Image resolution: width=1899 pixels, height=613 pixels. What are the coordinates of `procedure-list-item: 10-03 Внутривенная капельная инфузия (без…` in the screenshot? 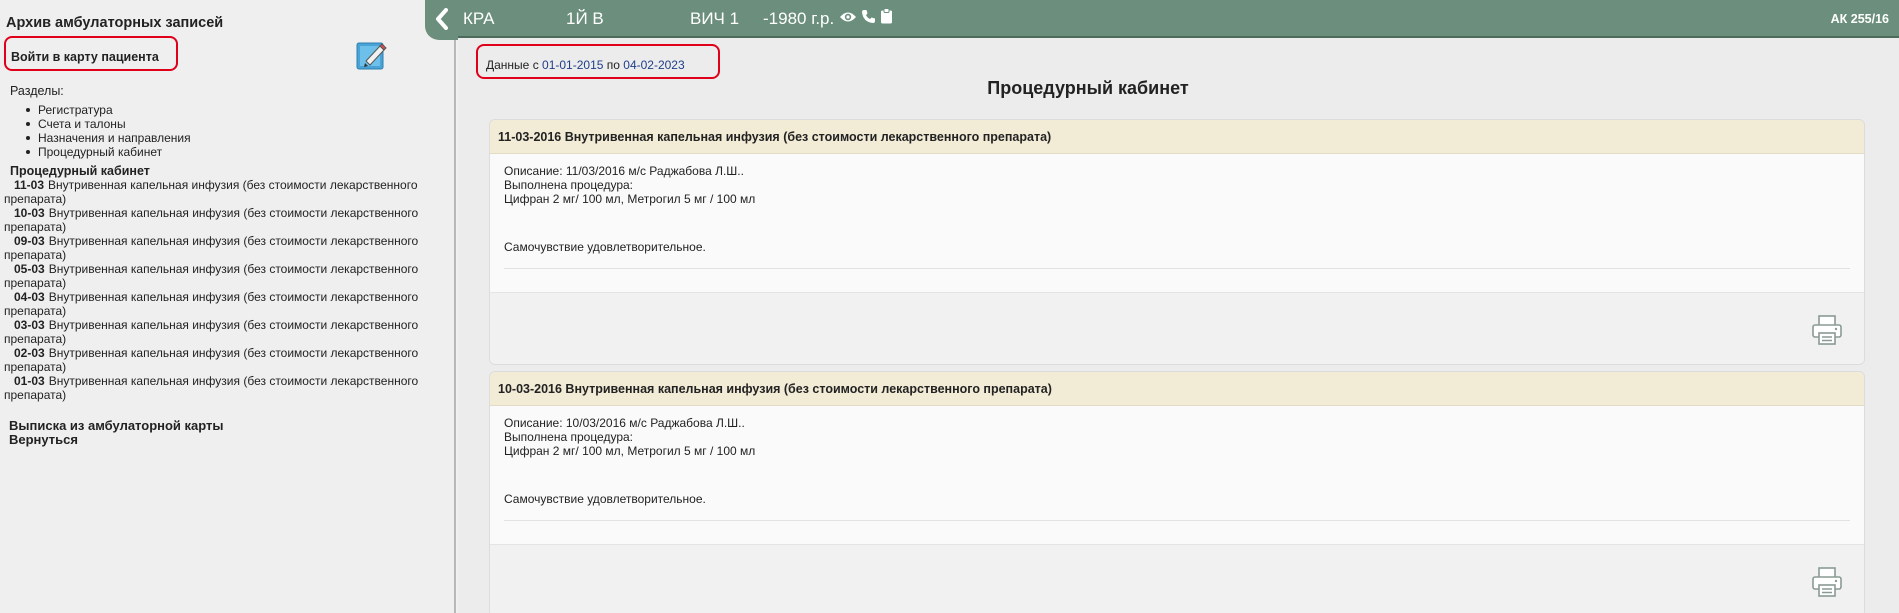 It's located at (219, 220).